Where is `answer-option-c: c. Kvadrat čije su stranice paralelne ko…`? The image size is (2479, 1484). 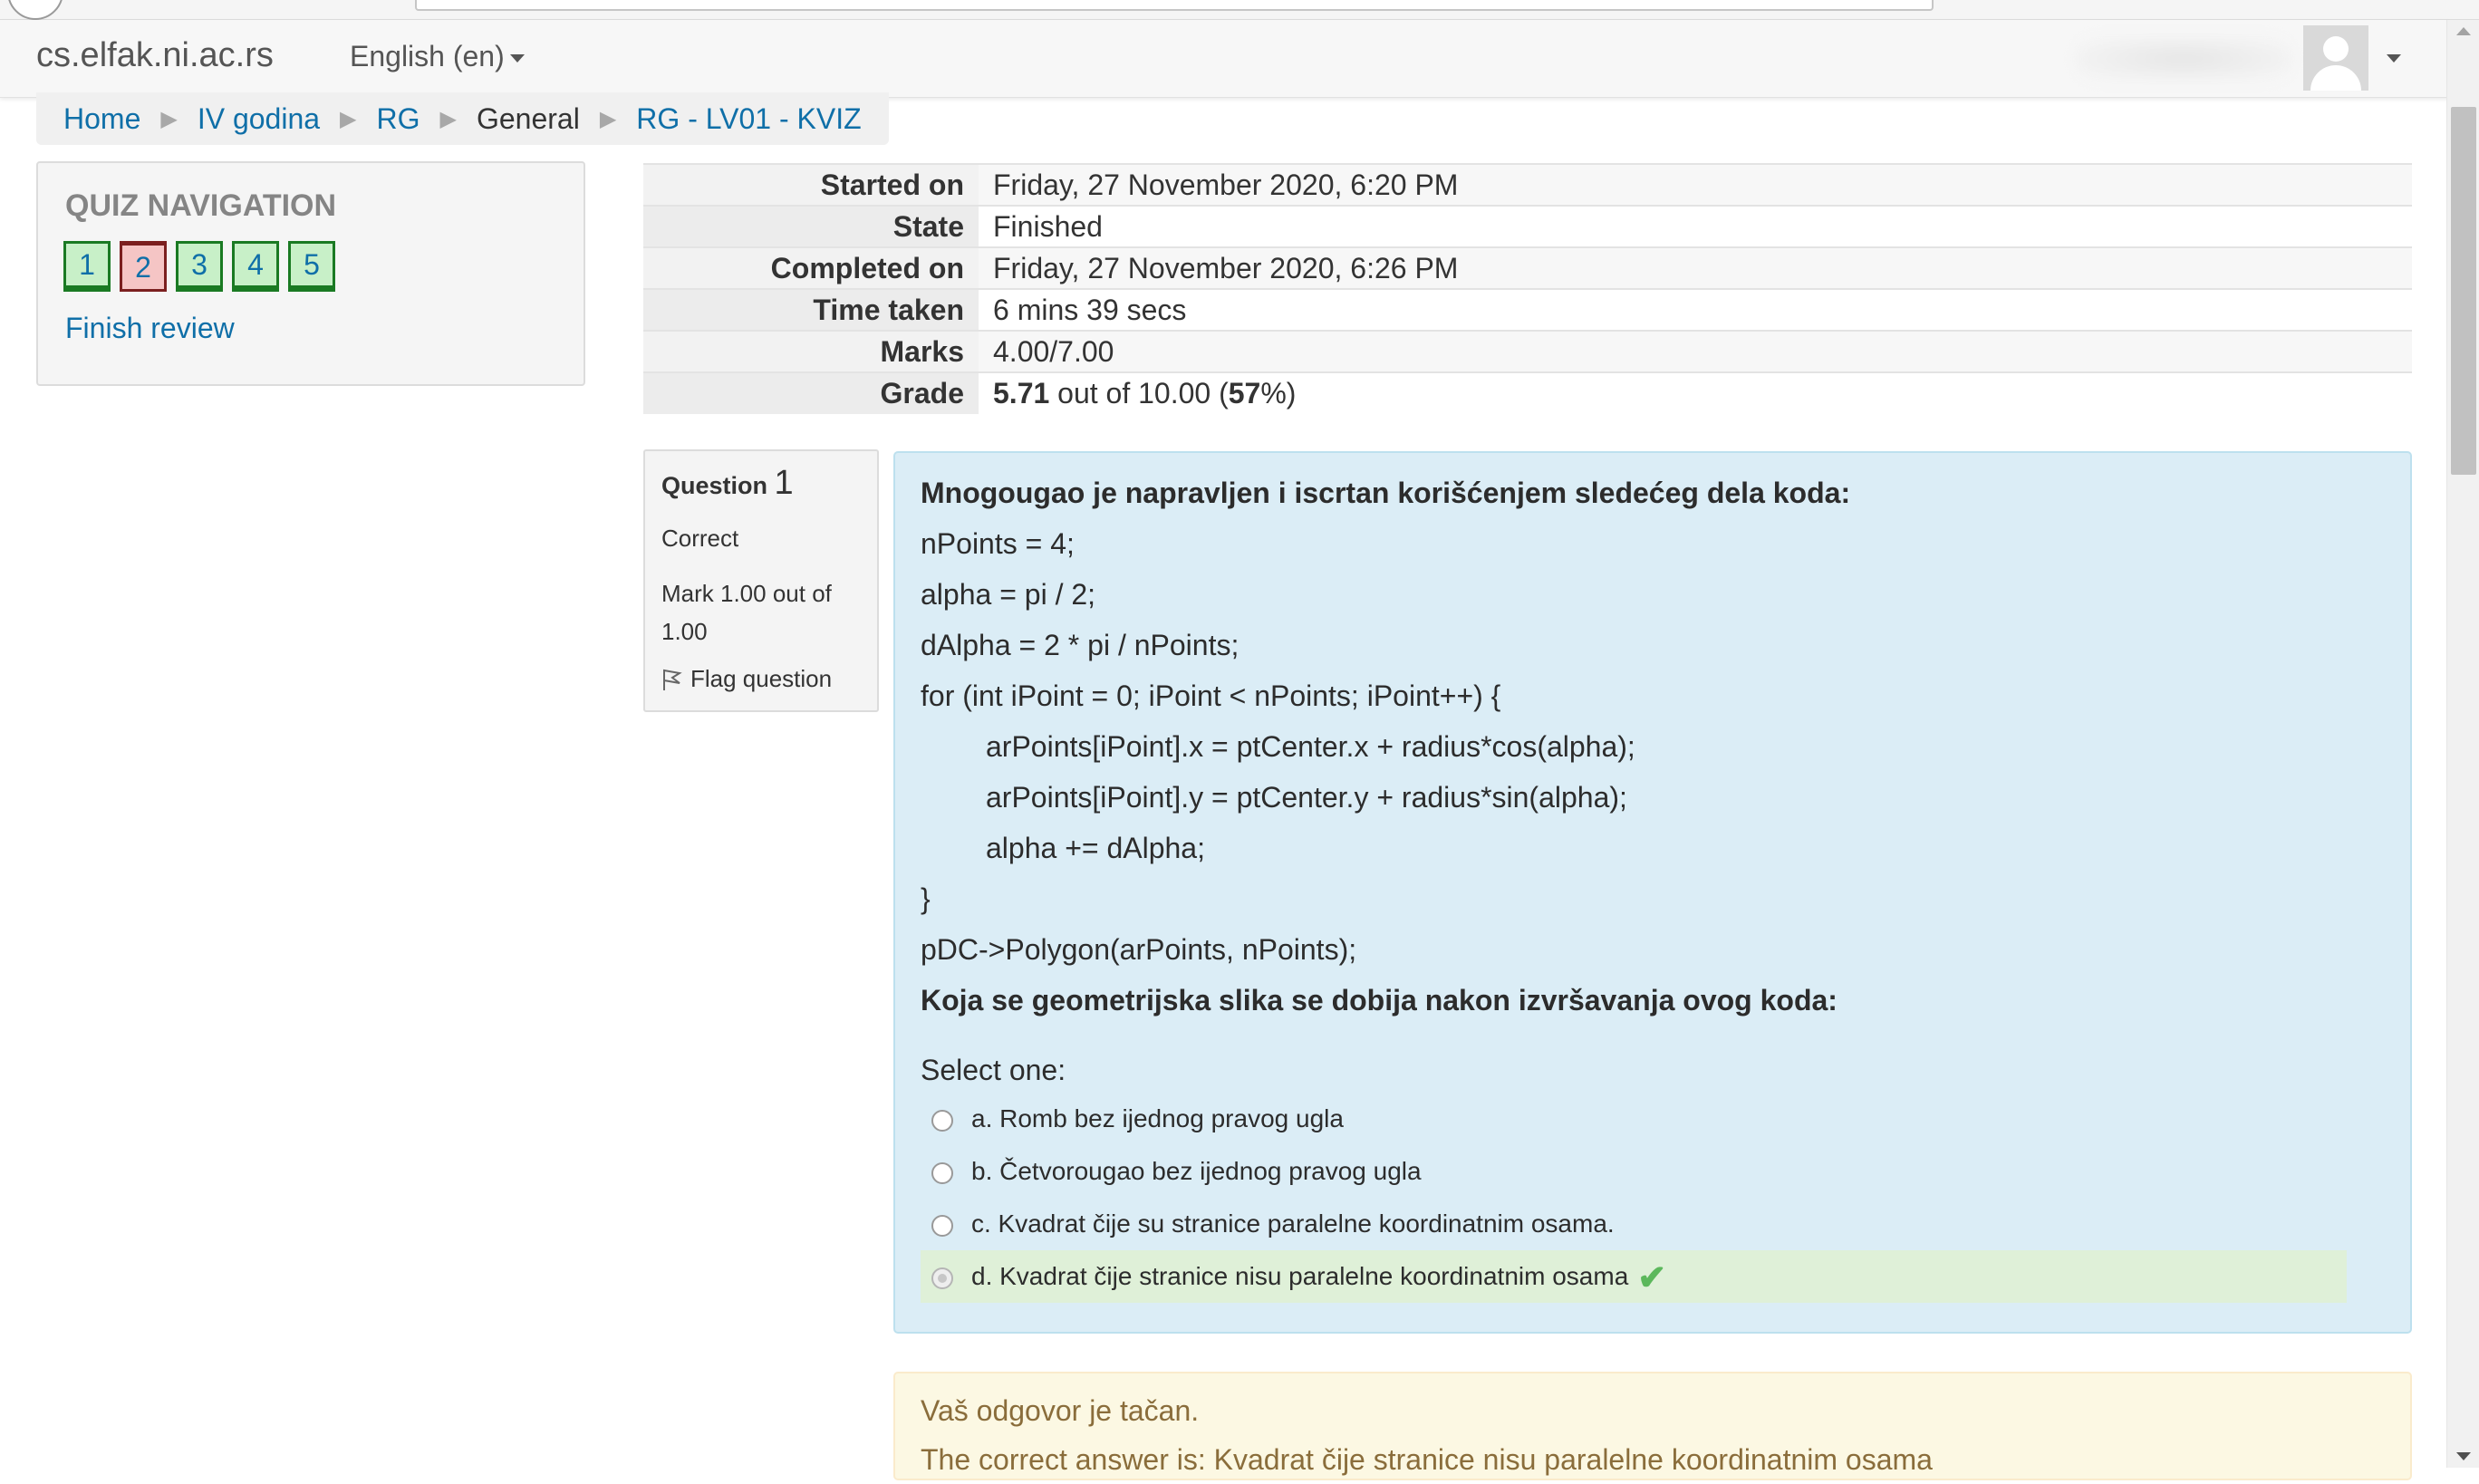
answer-option-c: c. Kvadrat čije su stranice paralelne ko… is located at coordinates (1653, 1224).